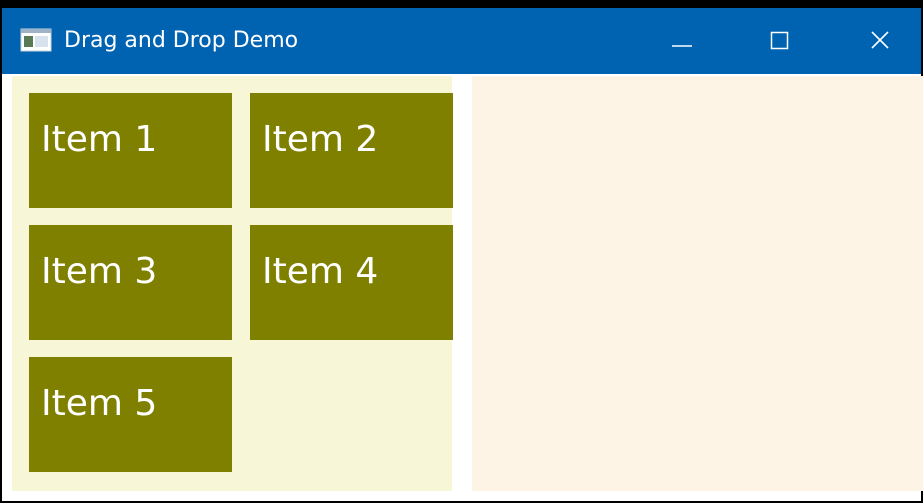 The image size is (923, 503). What do you see at coordinates (99, 139) in the screenshot?
I see `drag-item-label: Item 1` at bounding box center [99, 139].